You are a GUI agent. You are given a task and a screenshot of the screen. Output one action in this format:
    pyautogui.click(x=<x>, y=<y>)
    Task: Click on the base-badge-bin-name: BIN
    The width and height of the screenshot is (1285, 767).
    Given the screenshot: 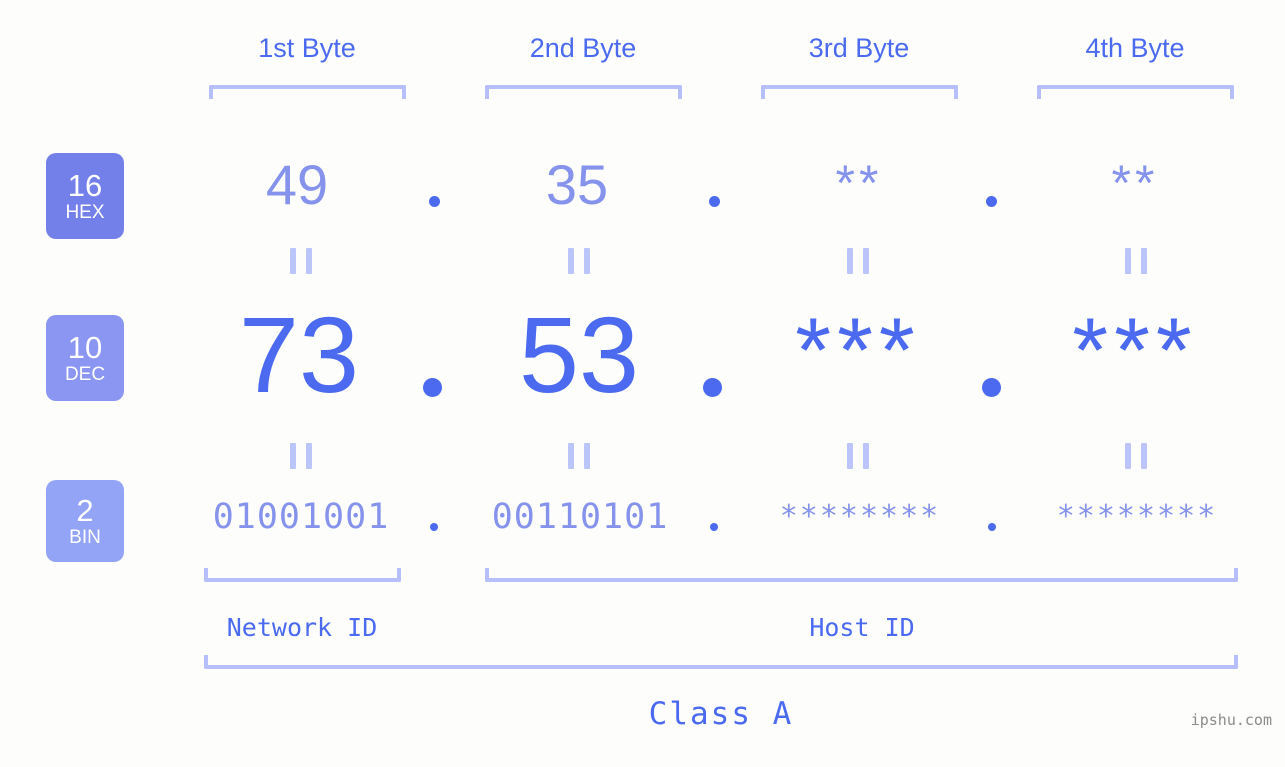 What is the action you would take?
    pyautogui.click(x=85, y=537)
    